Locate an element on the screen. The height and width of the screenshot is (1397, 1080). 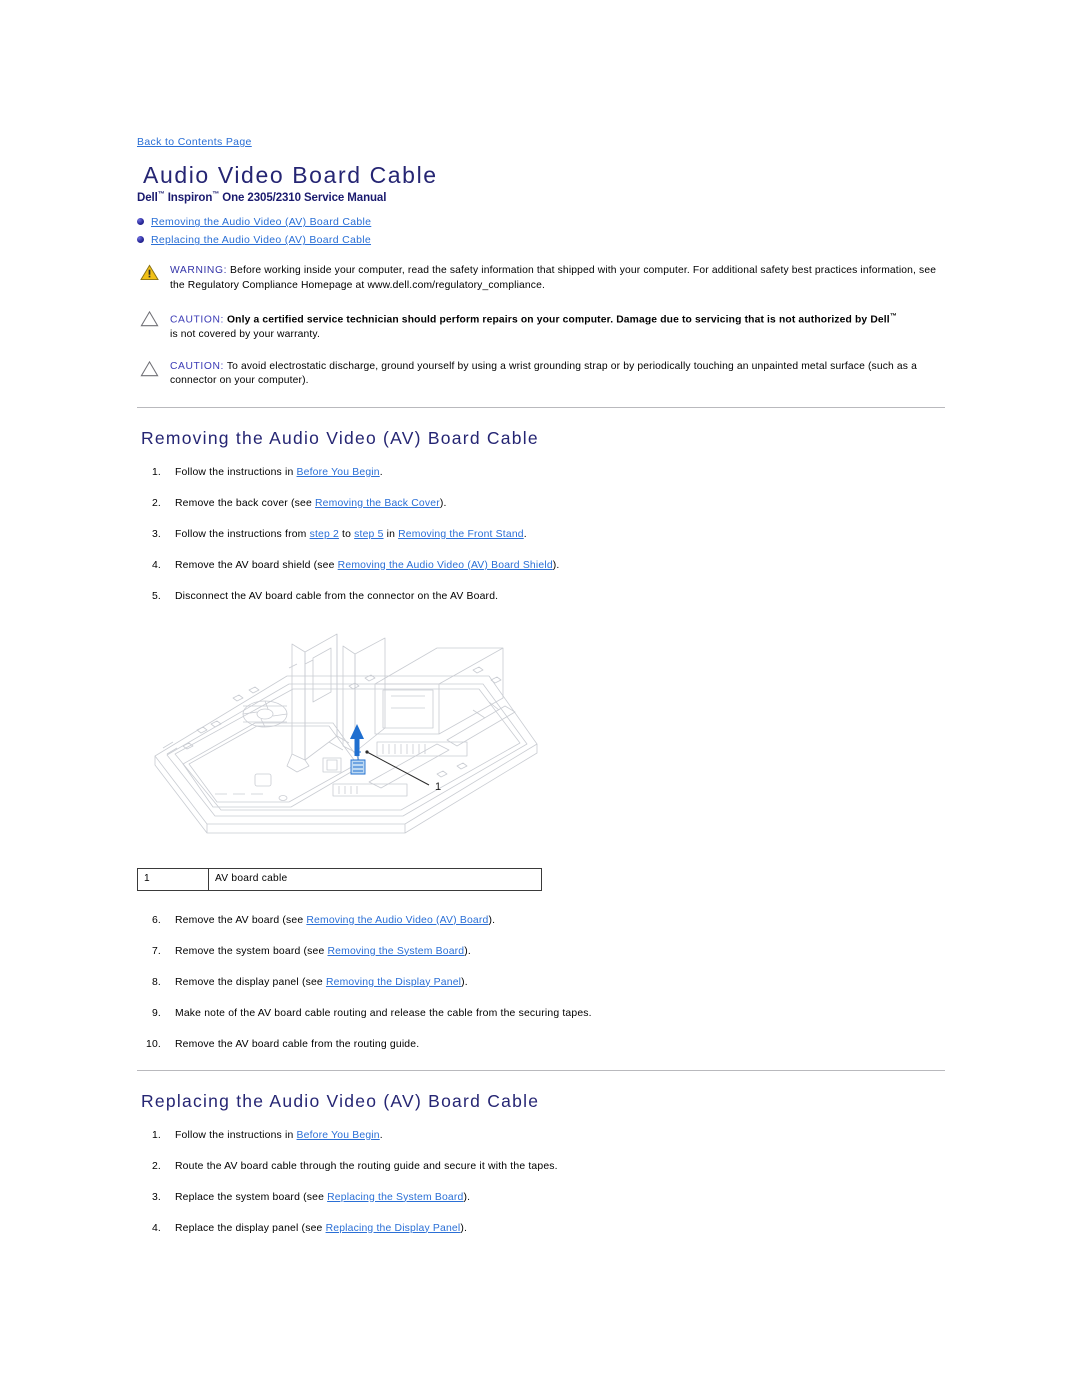
step-link-removing-display-panel: Removing the Display Panel is located at coordinates (393, 982).